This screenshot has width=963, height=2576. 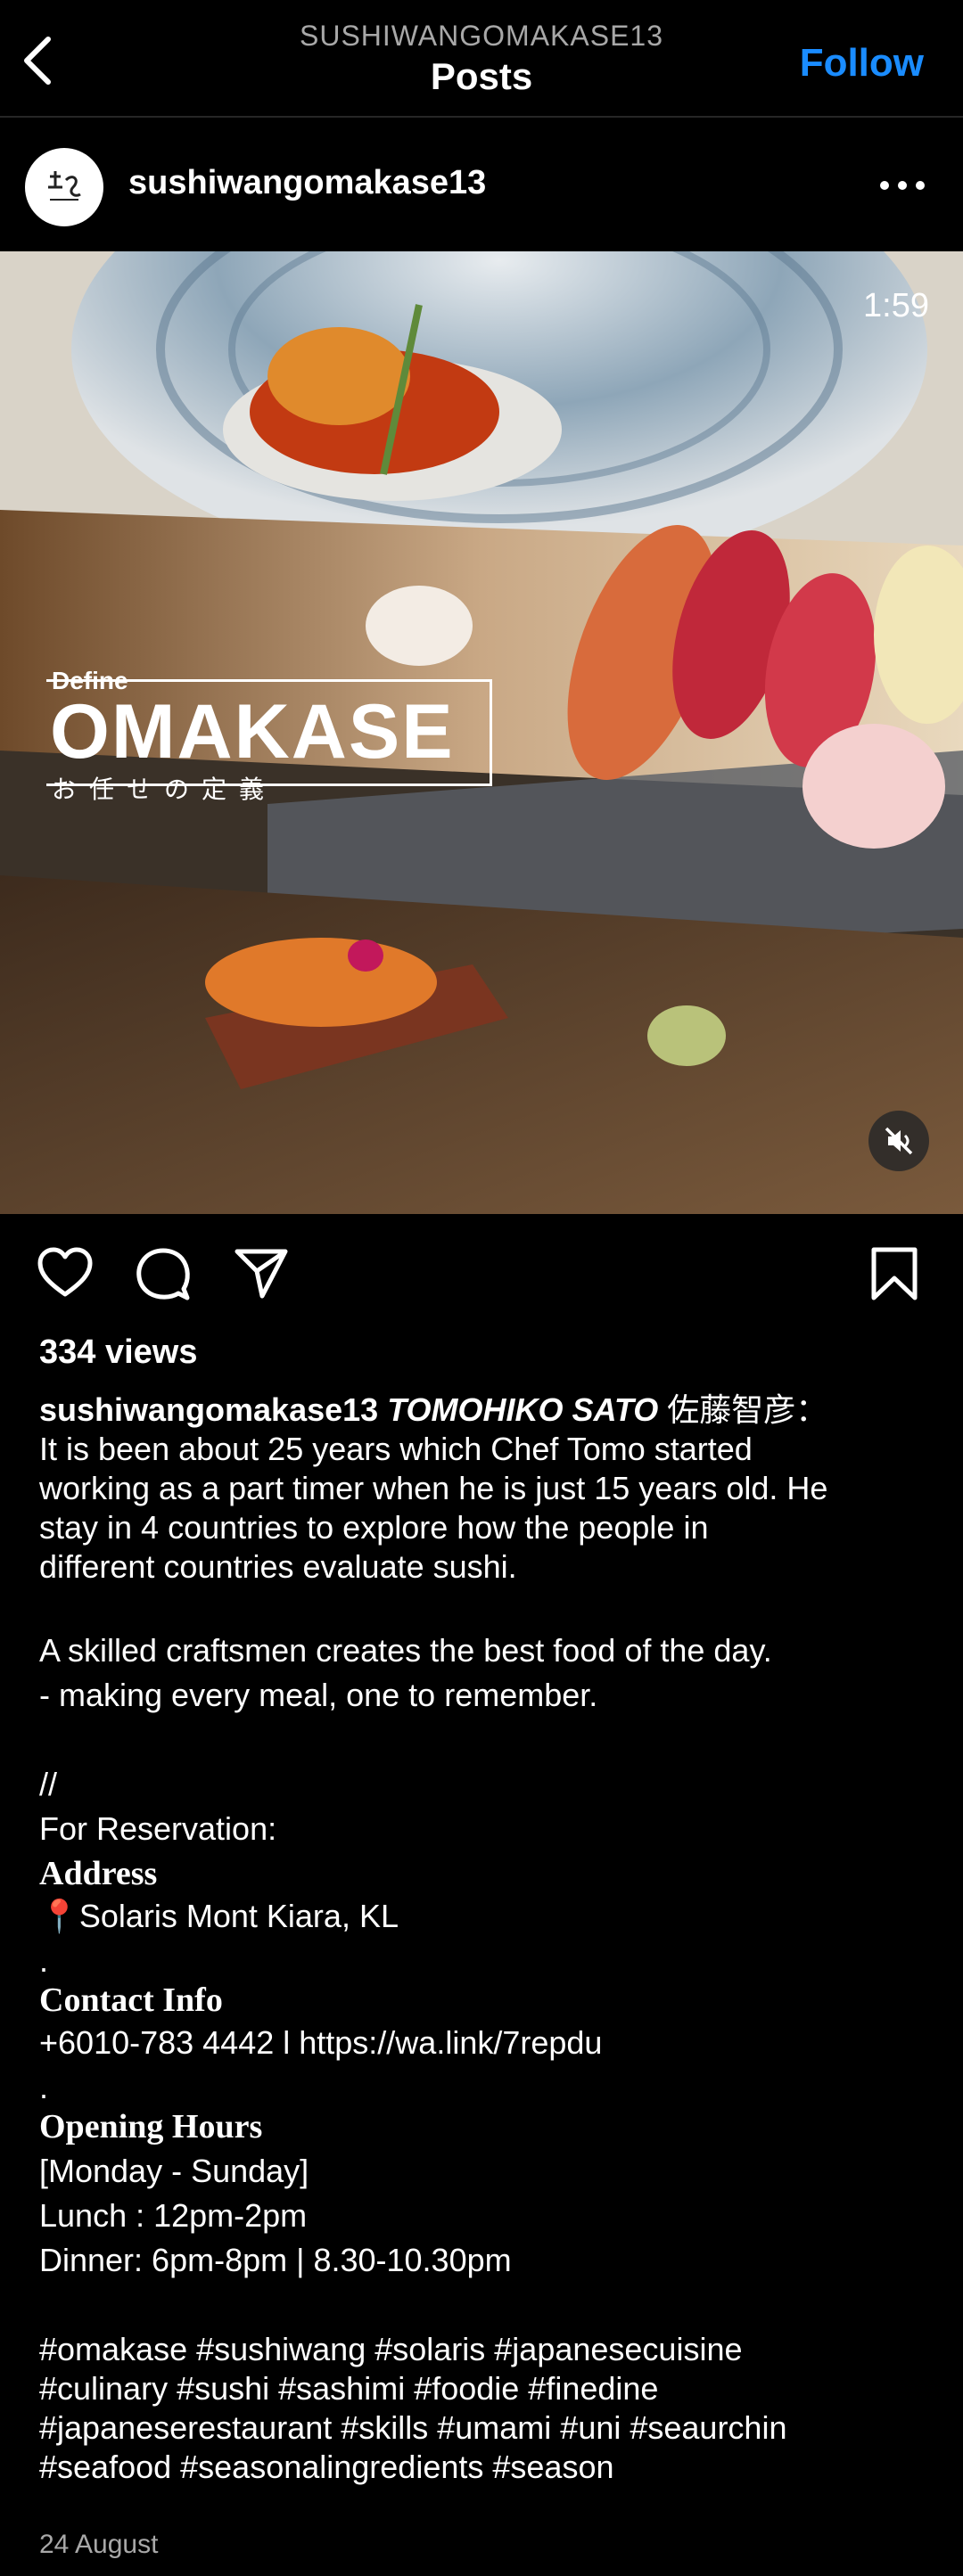 I want to click on hashtag-line: #seafood #seasonalingredients #season, so click(x=485, y=2468).